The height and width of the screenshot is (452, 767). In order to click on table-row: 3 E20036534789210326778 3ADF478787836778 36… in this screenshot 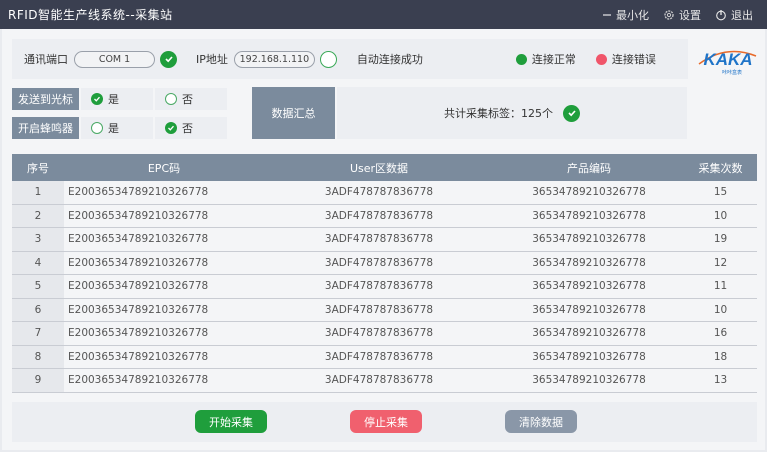, I will do `click(384, 240)`.